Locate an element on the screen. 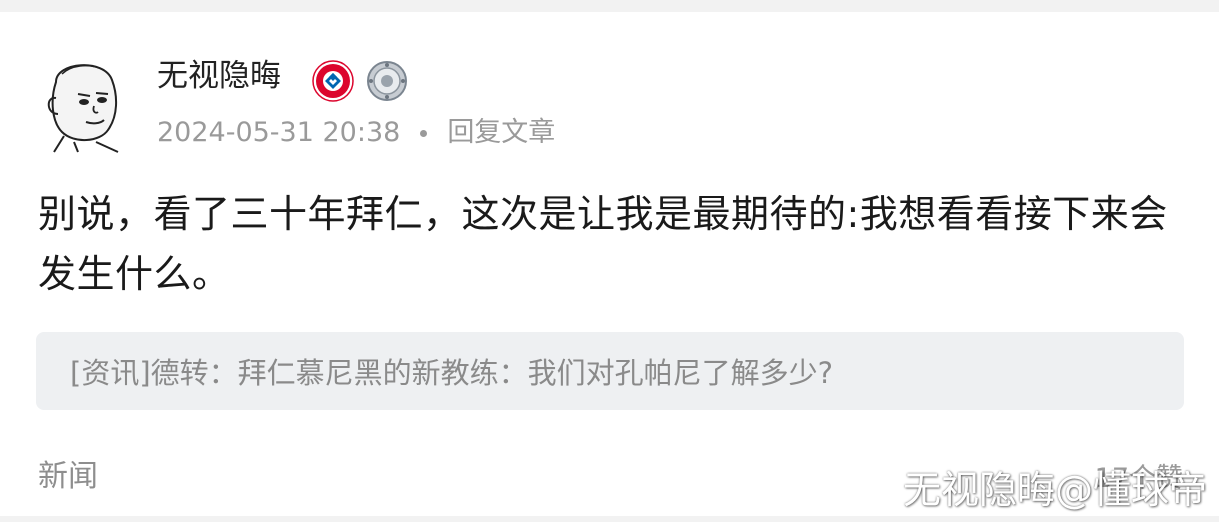 Image resolution: width=1219 pixels, height=522 pixels. post-meta: 2024-05-31 20:38 回复文章 is located at coordinates (356, 133).